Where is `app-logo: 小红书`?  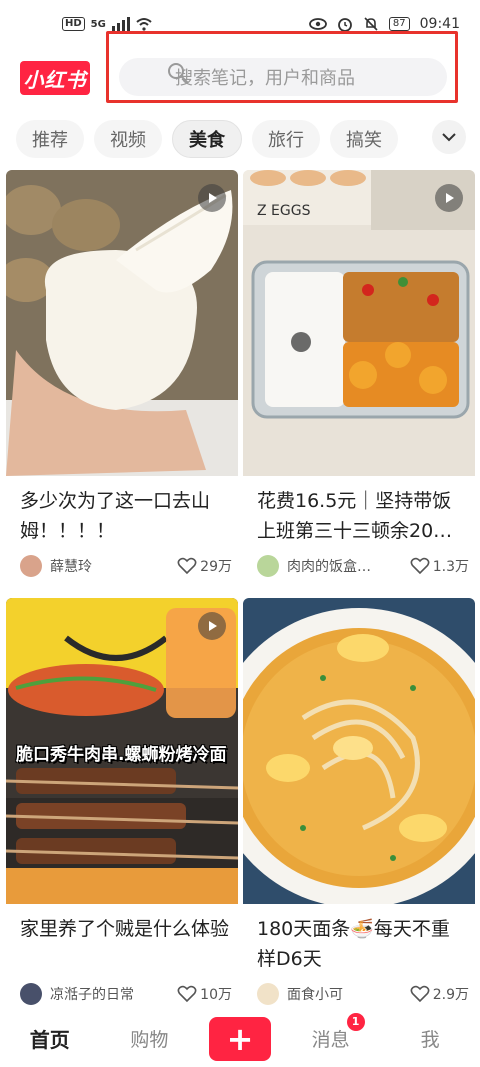
app-logo: 小红书 is located at coordinates (55, 78).